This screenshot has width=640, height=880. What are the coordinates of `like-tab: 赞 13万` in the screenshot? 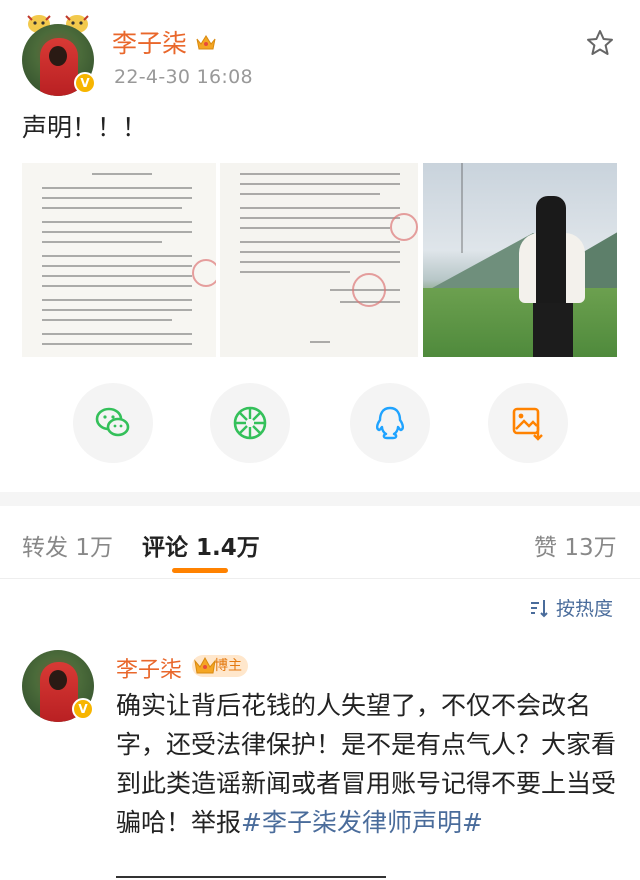 It's located at (575, 545).